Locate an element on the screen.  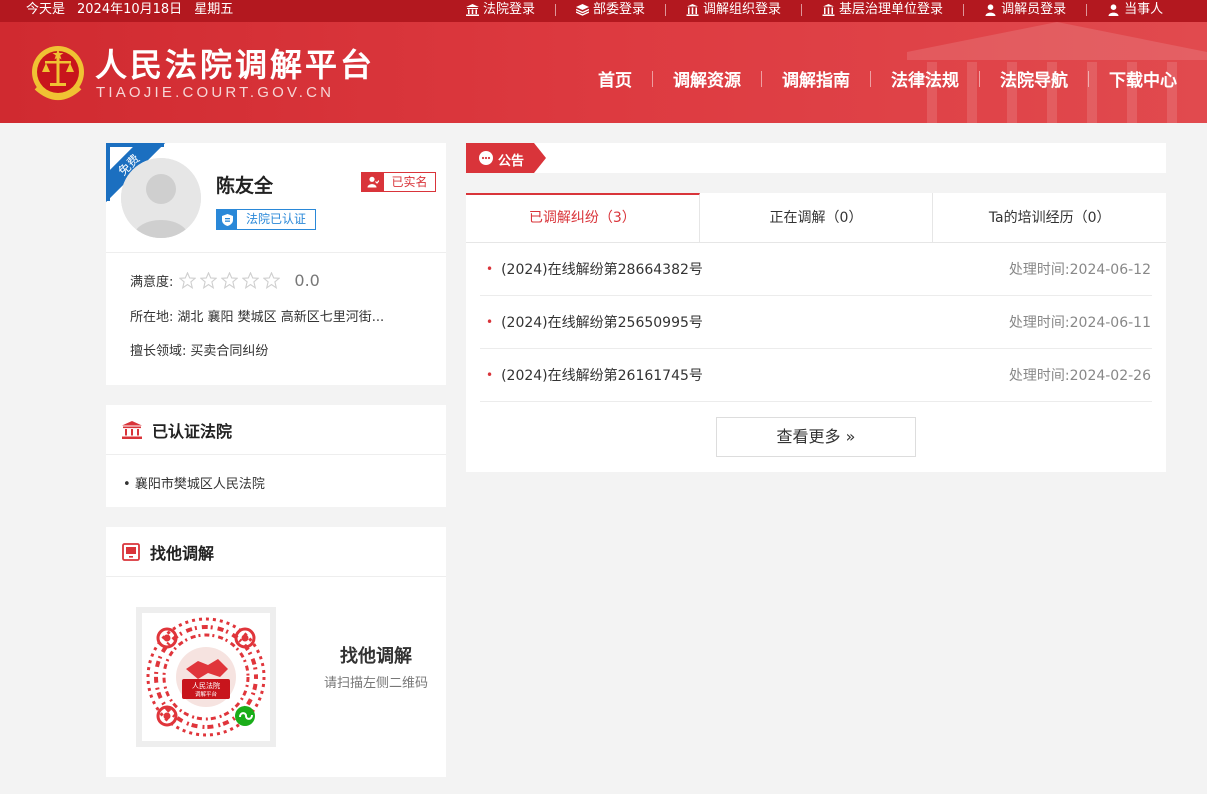
certified-courts-card: 已认证法院 • 襄阳市樊城区人民法院 is located at coordinates (276, 456).